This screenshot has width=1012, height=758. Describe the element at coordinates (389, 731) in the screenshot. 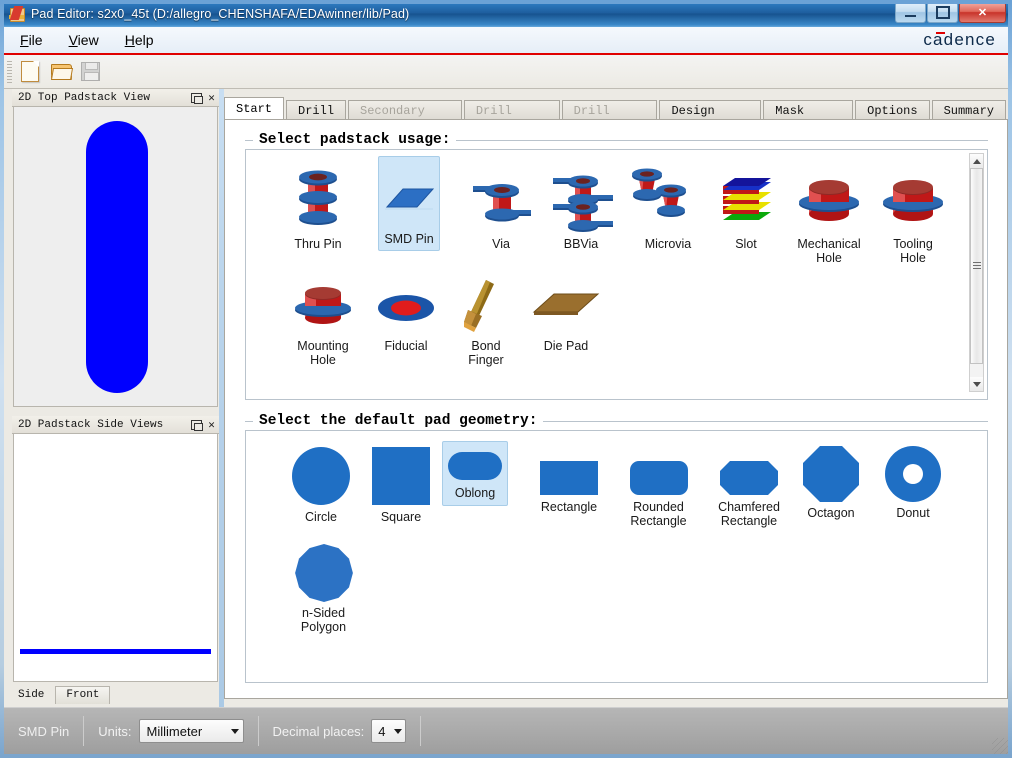

I see `decimal-places-dropdown: 4` at that location.